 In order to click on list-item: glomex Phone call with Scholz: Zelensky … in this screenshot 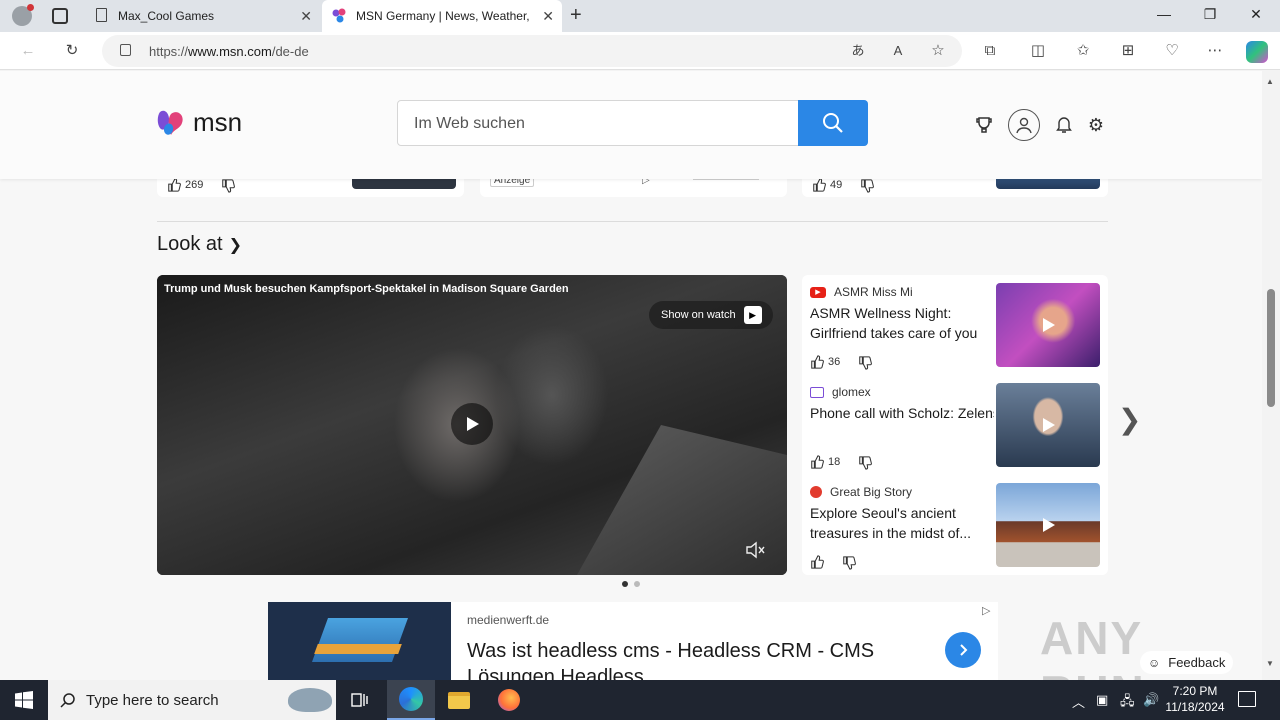, I will do `click(955, 425)`.